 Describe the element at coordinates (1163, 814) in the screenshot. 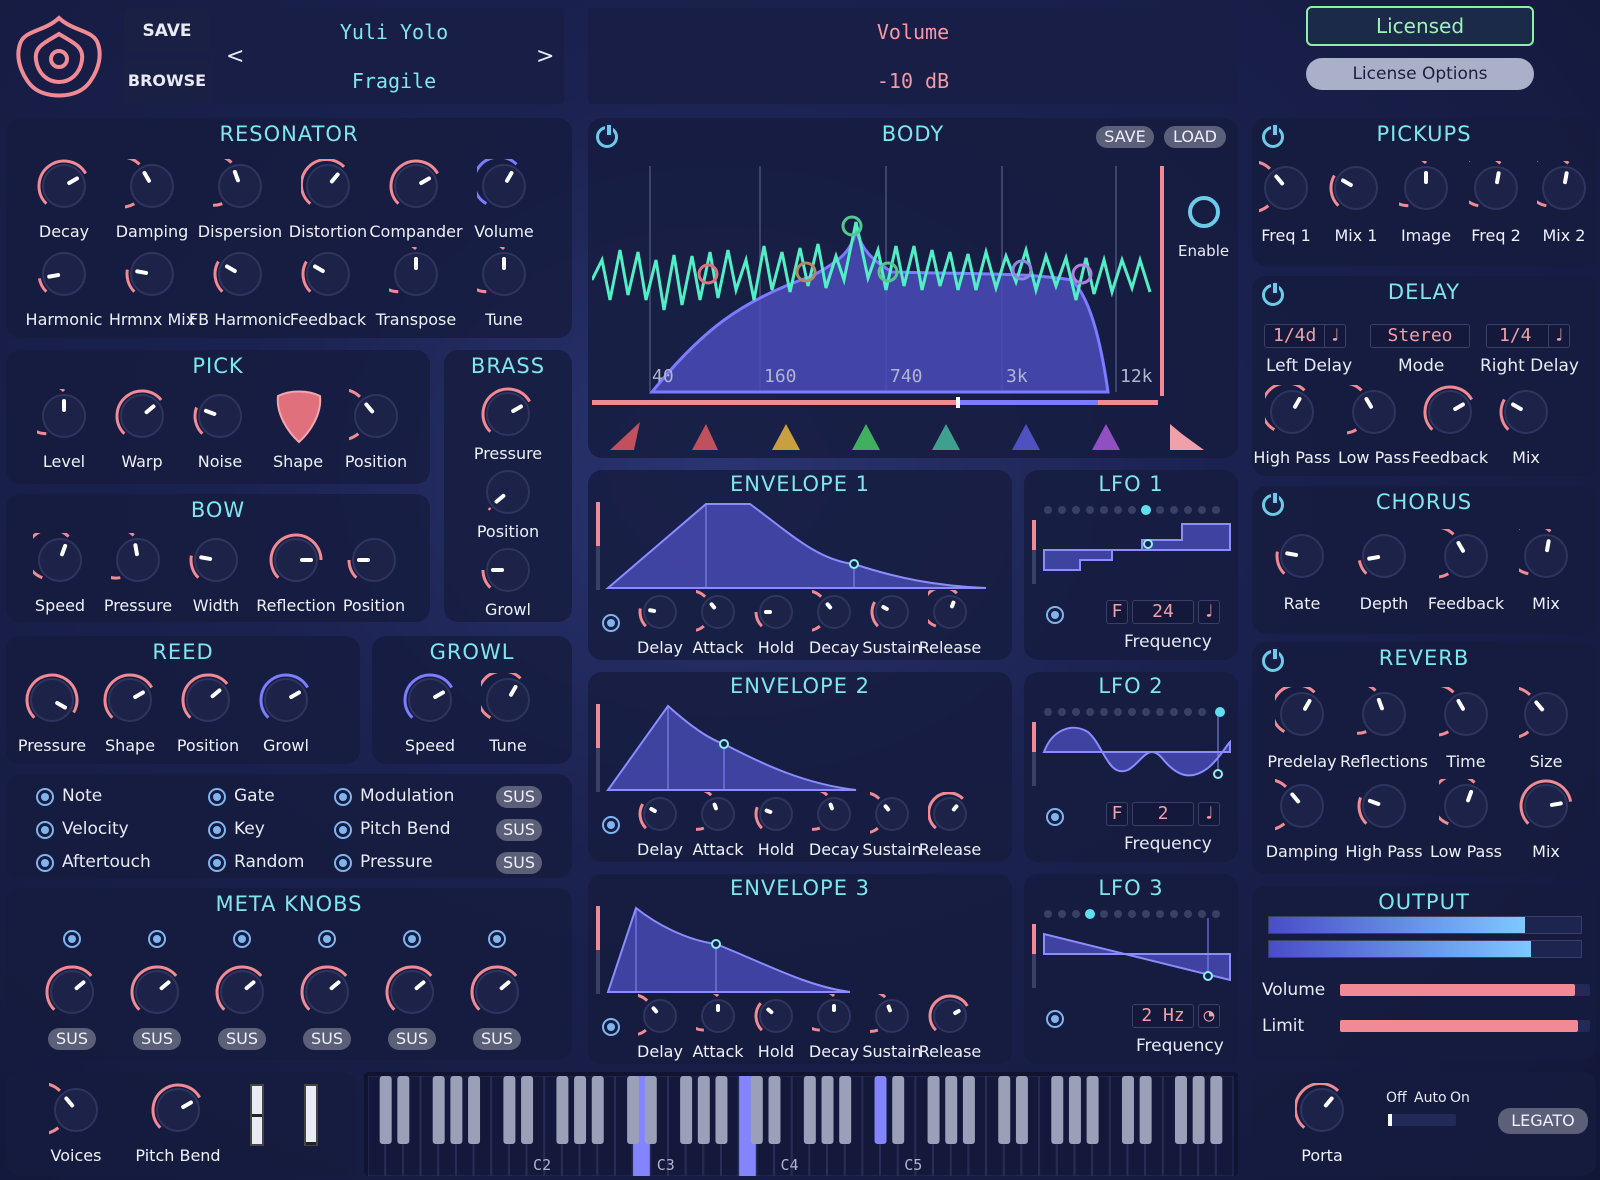

I see `lfo-2-rate-value: 2` at that location.